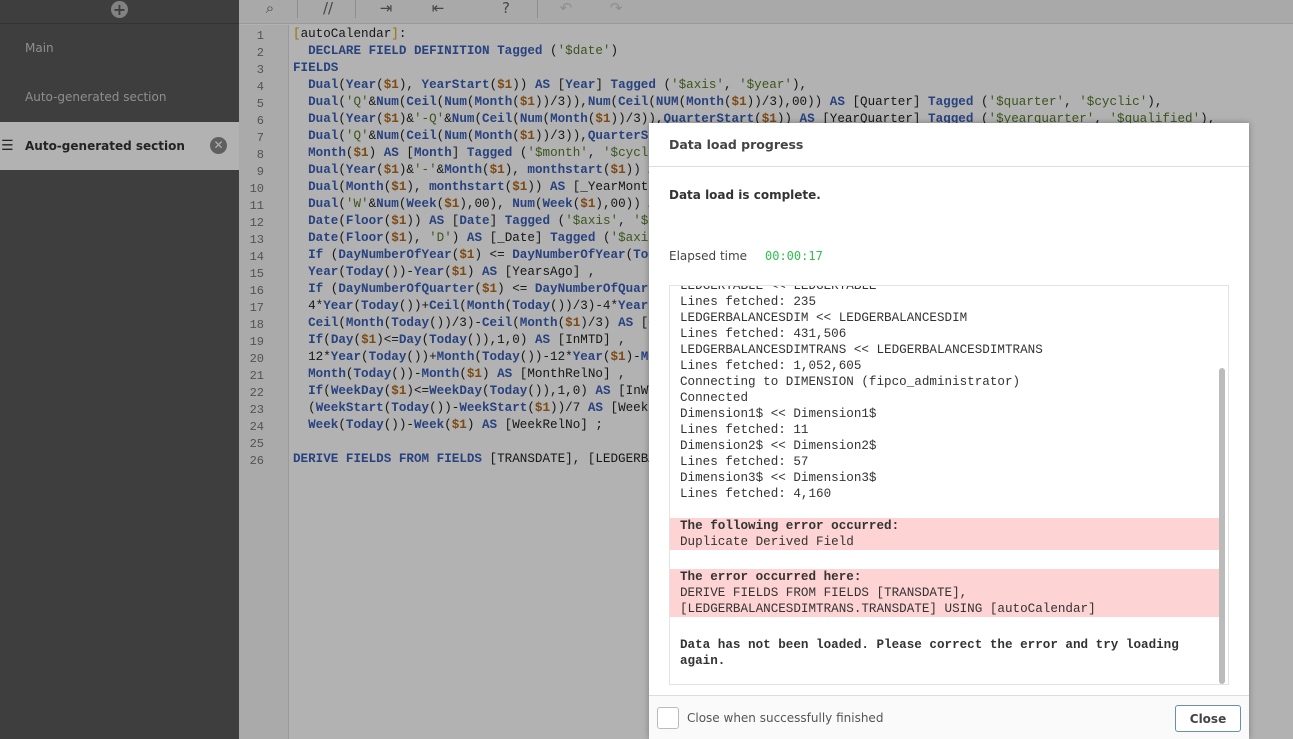  Describe the element at coordinates (824, 593) in the screenshot. I see `error-location-line: DERIVE FIELDS FROM FIELDS [TRANSDATE],` at that location.